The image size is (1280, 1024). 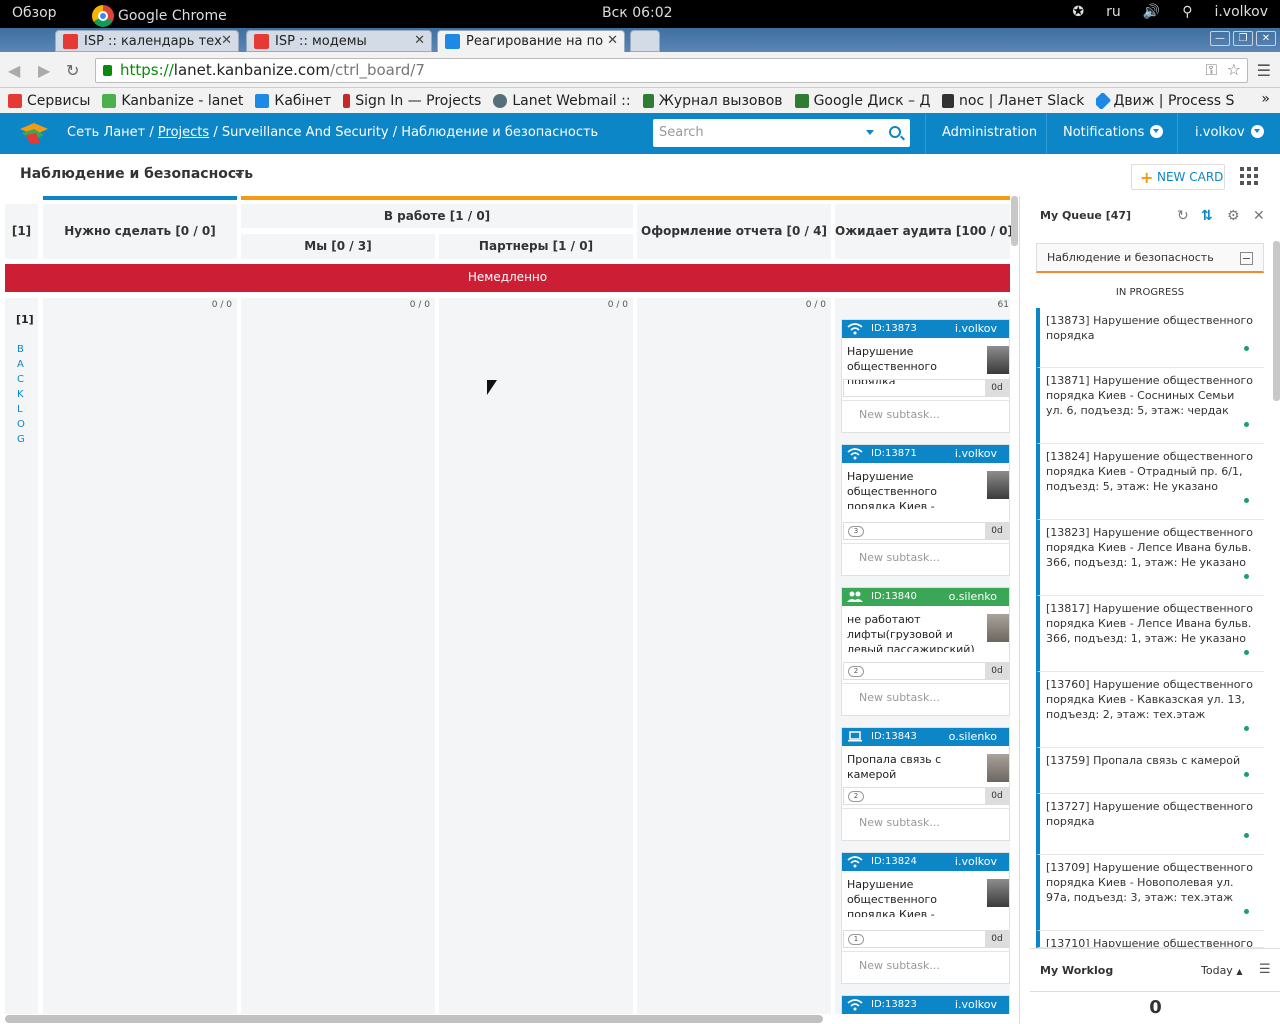 I want to click on sort-icon: ⇅, so click(x=1207, y=216).